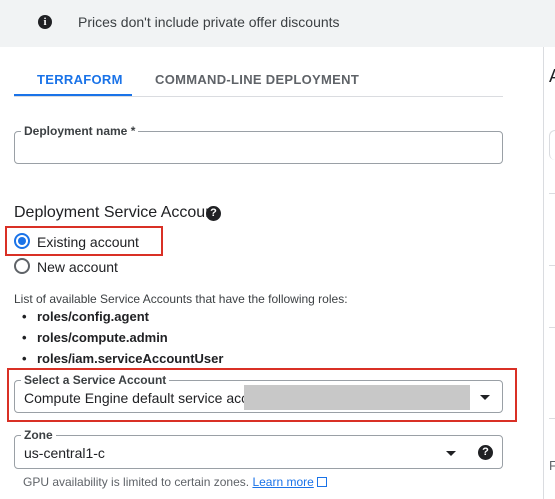 Image resolution: width=555 pixels, height=499 pixels. I want to click on right-panel-heading: A, so click(552, 76).